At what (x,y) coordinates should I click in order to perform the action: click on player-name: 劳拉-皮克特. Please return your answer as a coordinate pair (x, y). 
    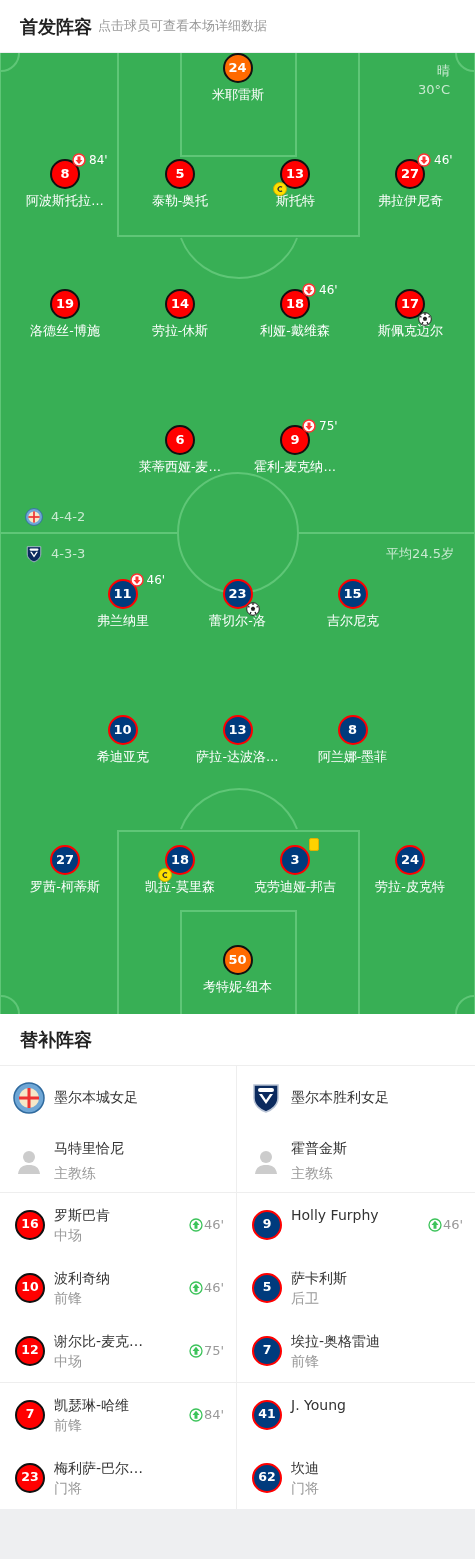
    Looking at the image, I should click on (410, 886).